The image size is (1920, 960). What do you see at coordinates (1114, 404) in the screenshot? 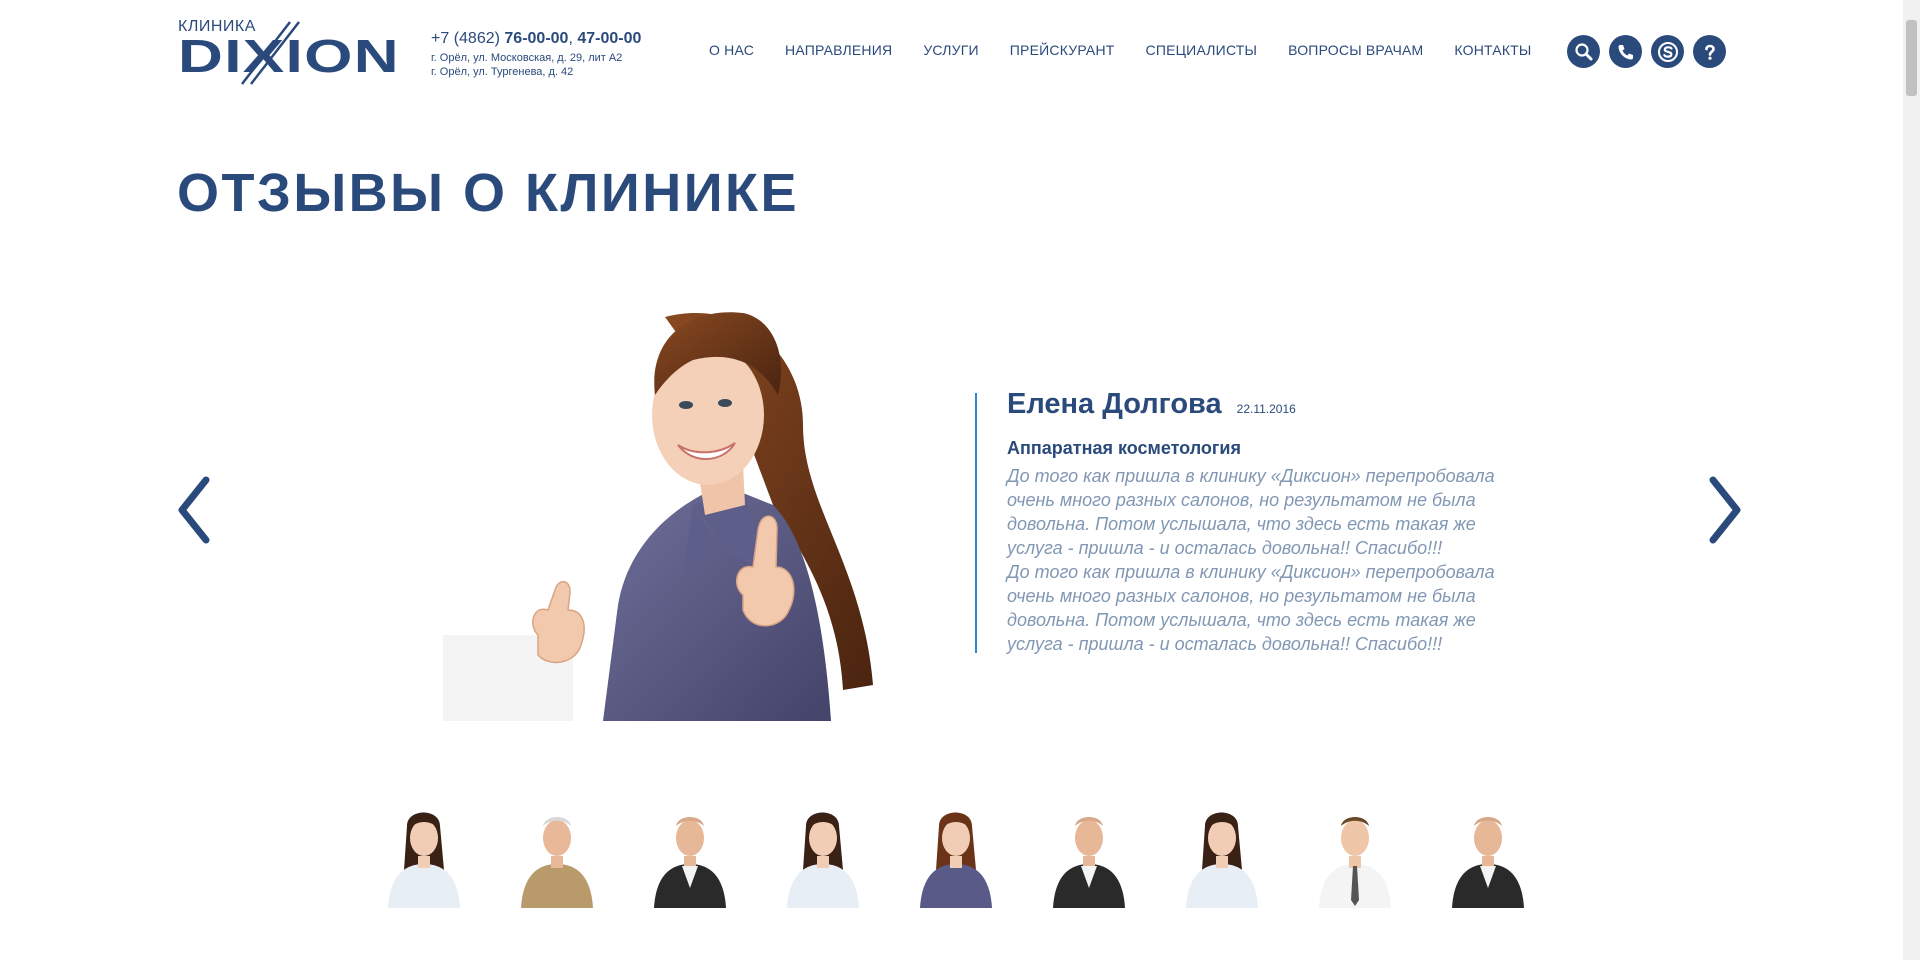
I see `reviewer-name: Елена Долгова` at bounding box center [1114, 404].